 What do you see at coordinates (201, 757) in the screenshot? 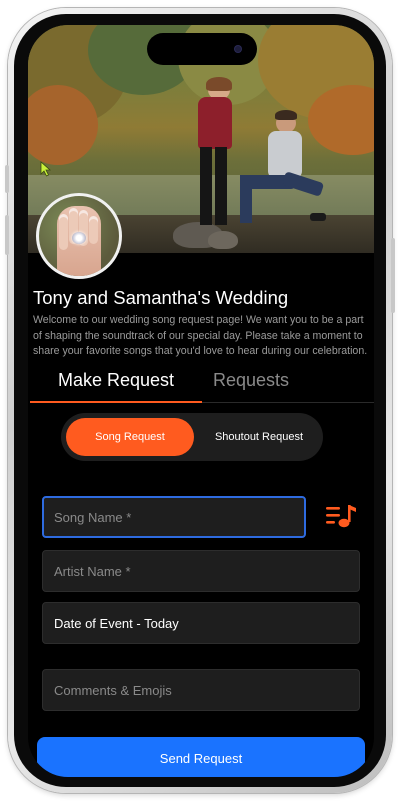
I see `send-request-button: Send Request` at bounding box center [201, 757].